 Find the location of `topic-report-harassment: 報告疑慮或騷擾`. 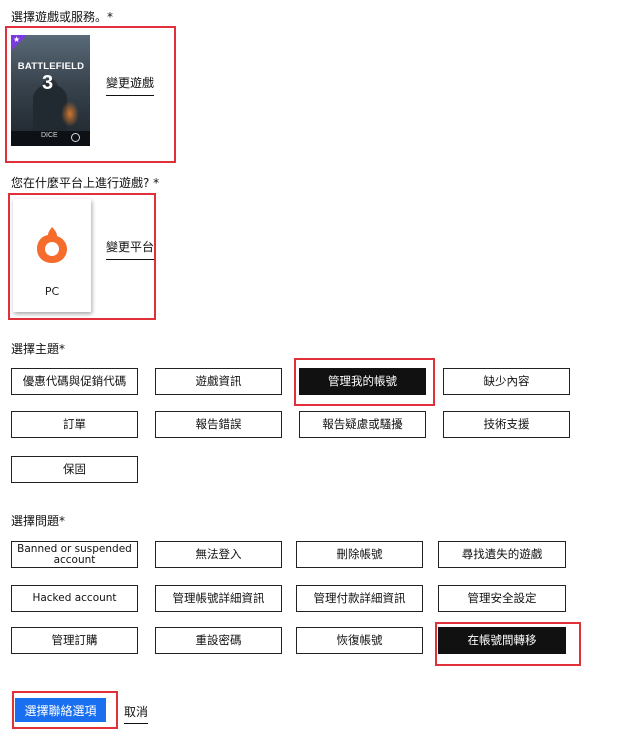

topic-report-harassment: 報告疑慮或騷擾 is located at coordinates (362, 424).